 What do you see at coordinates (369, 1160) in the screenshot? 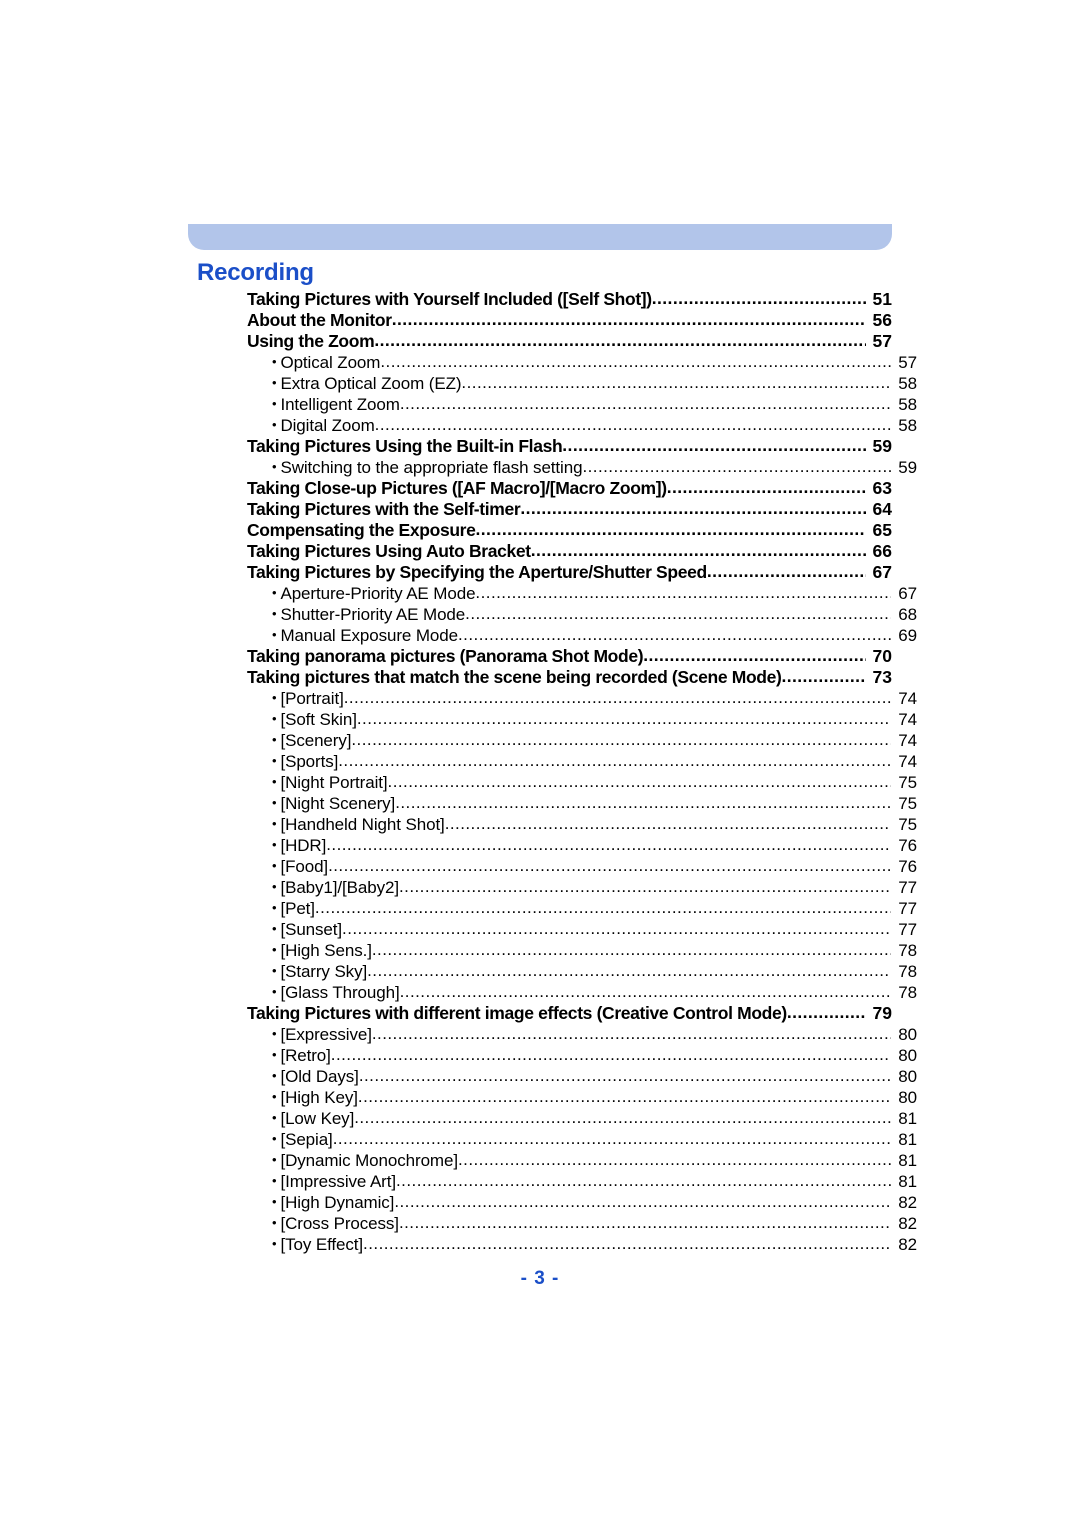
I see `toc-entry-label: [Dynamic Monochrome]` at bounding box center [369, 1160].